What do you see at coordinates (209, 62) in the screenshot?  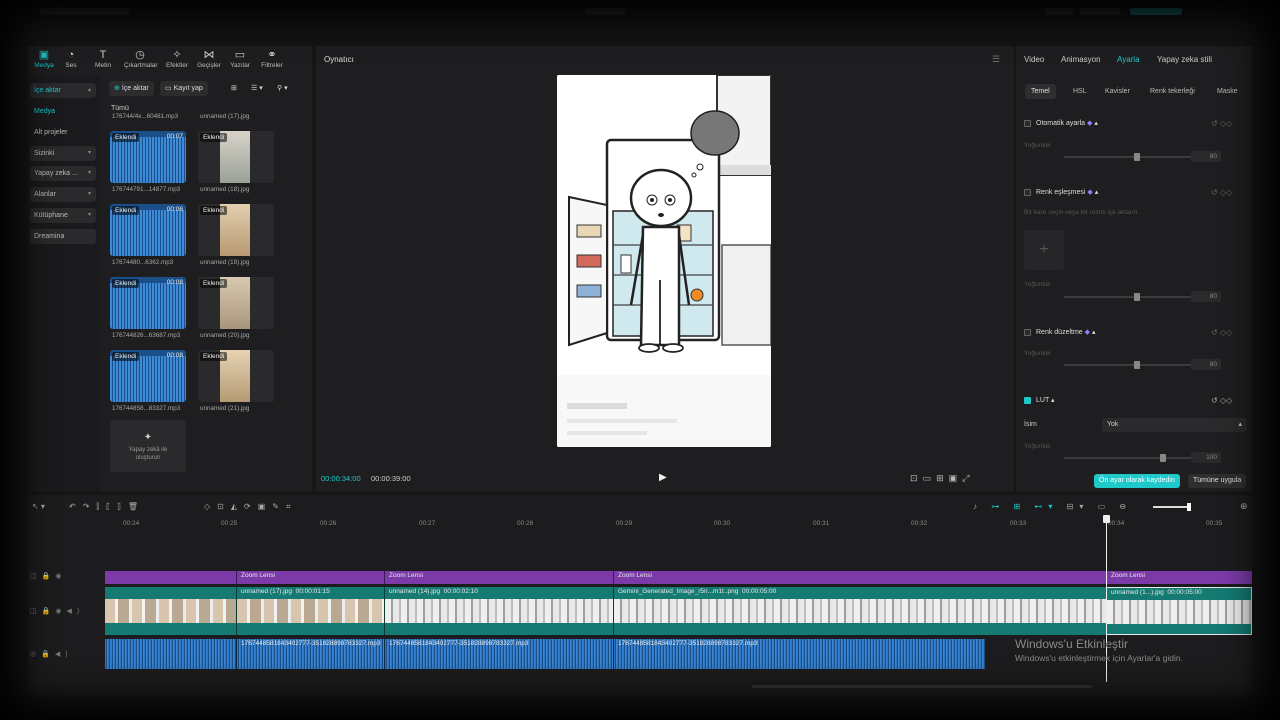 I see `tool-transitions: ⋈ Geçişler` at bounding box center [209, 62].